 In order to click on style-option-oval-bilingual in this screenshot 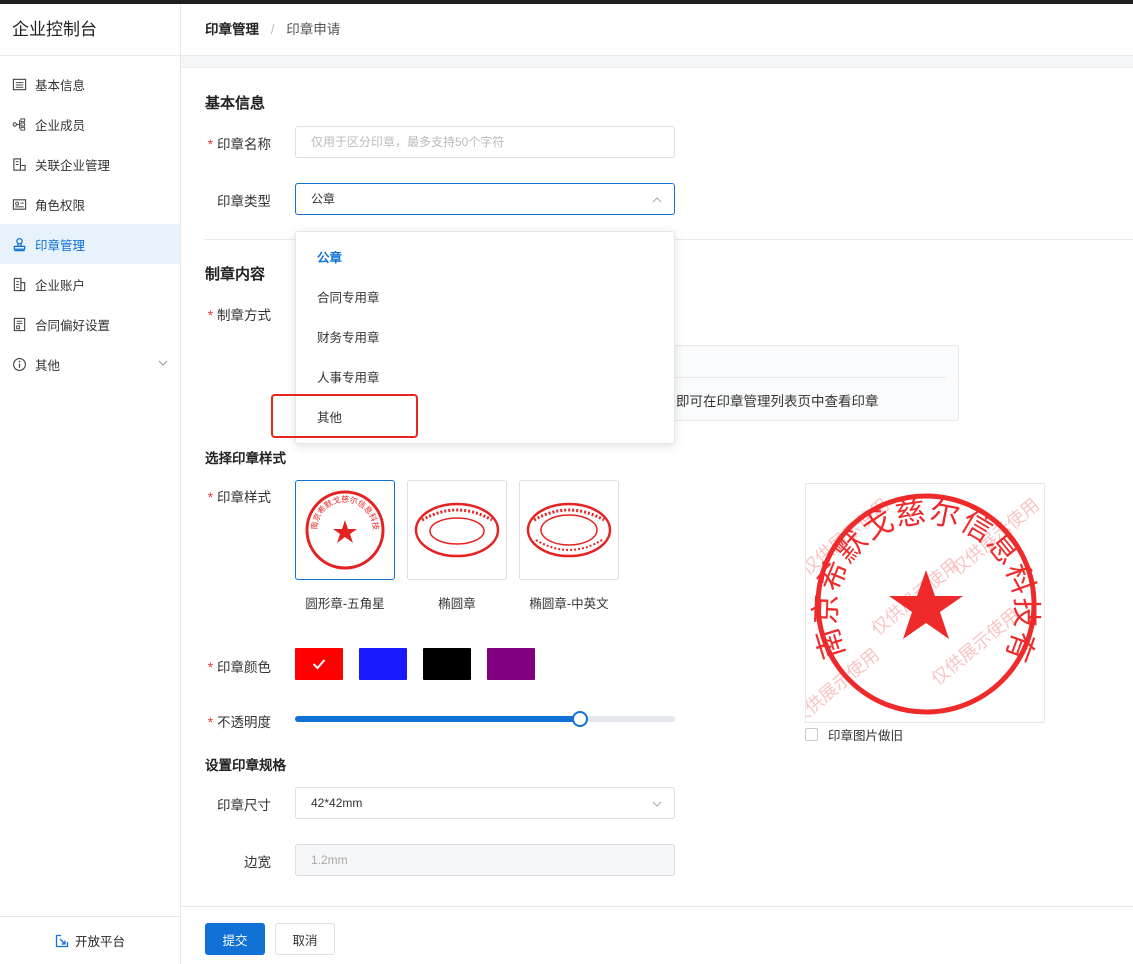, I will do `click(569, 530)`.